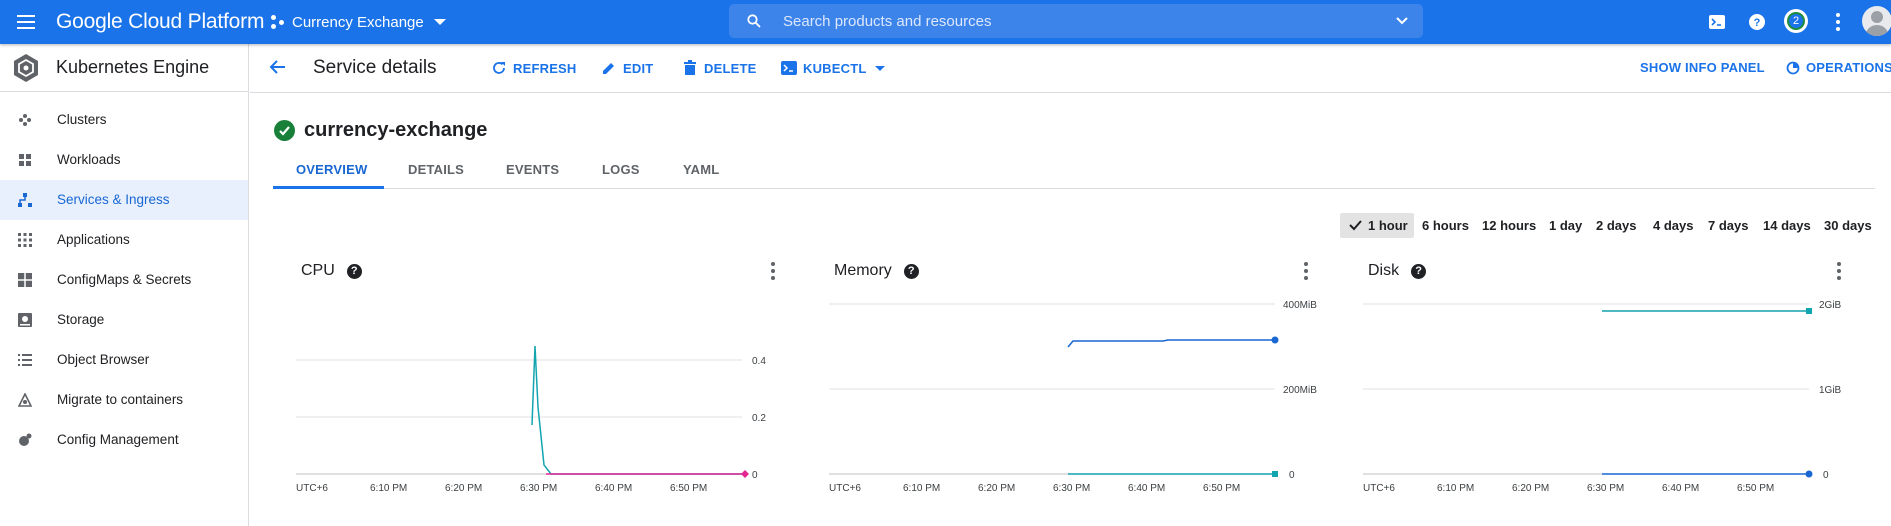 The image size is (1891, 526). Describe the element at coordinates (608, 68) in the screenshot. I see `edit-pencil-icon` at that location.